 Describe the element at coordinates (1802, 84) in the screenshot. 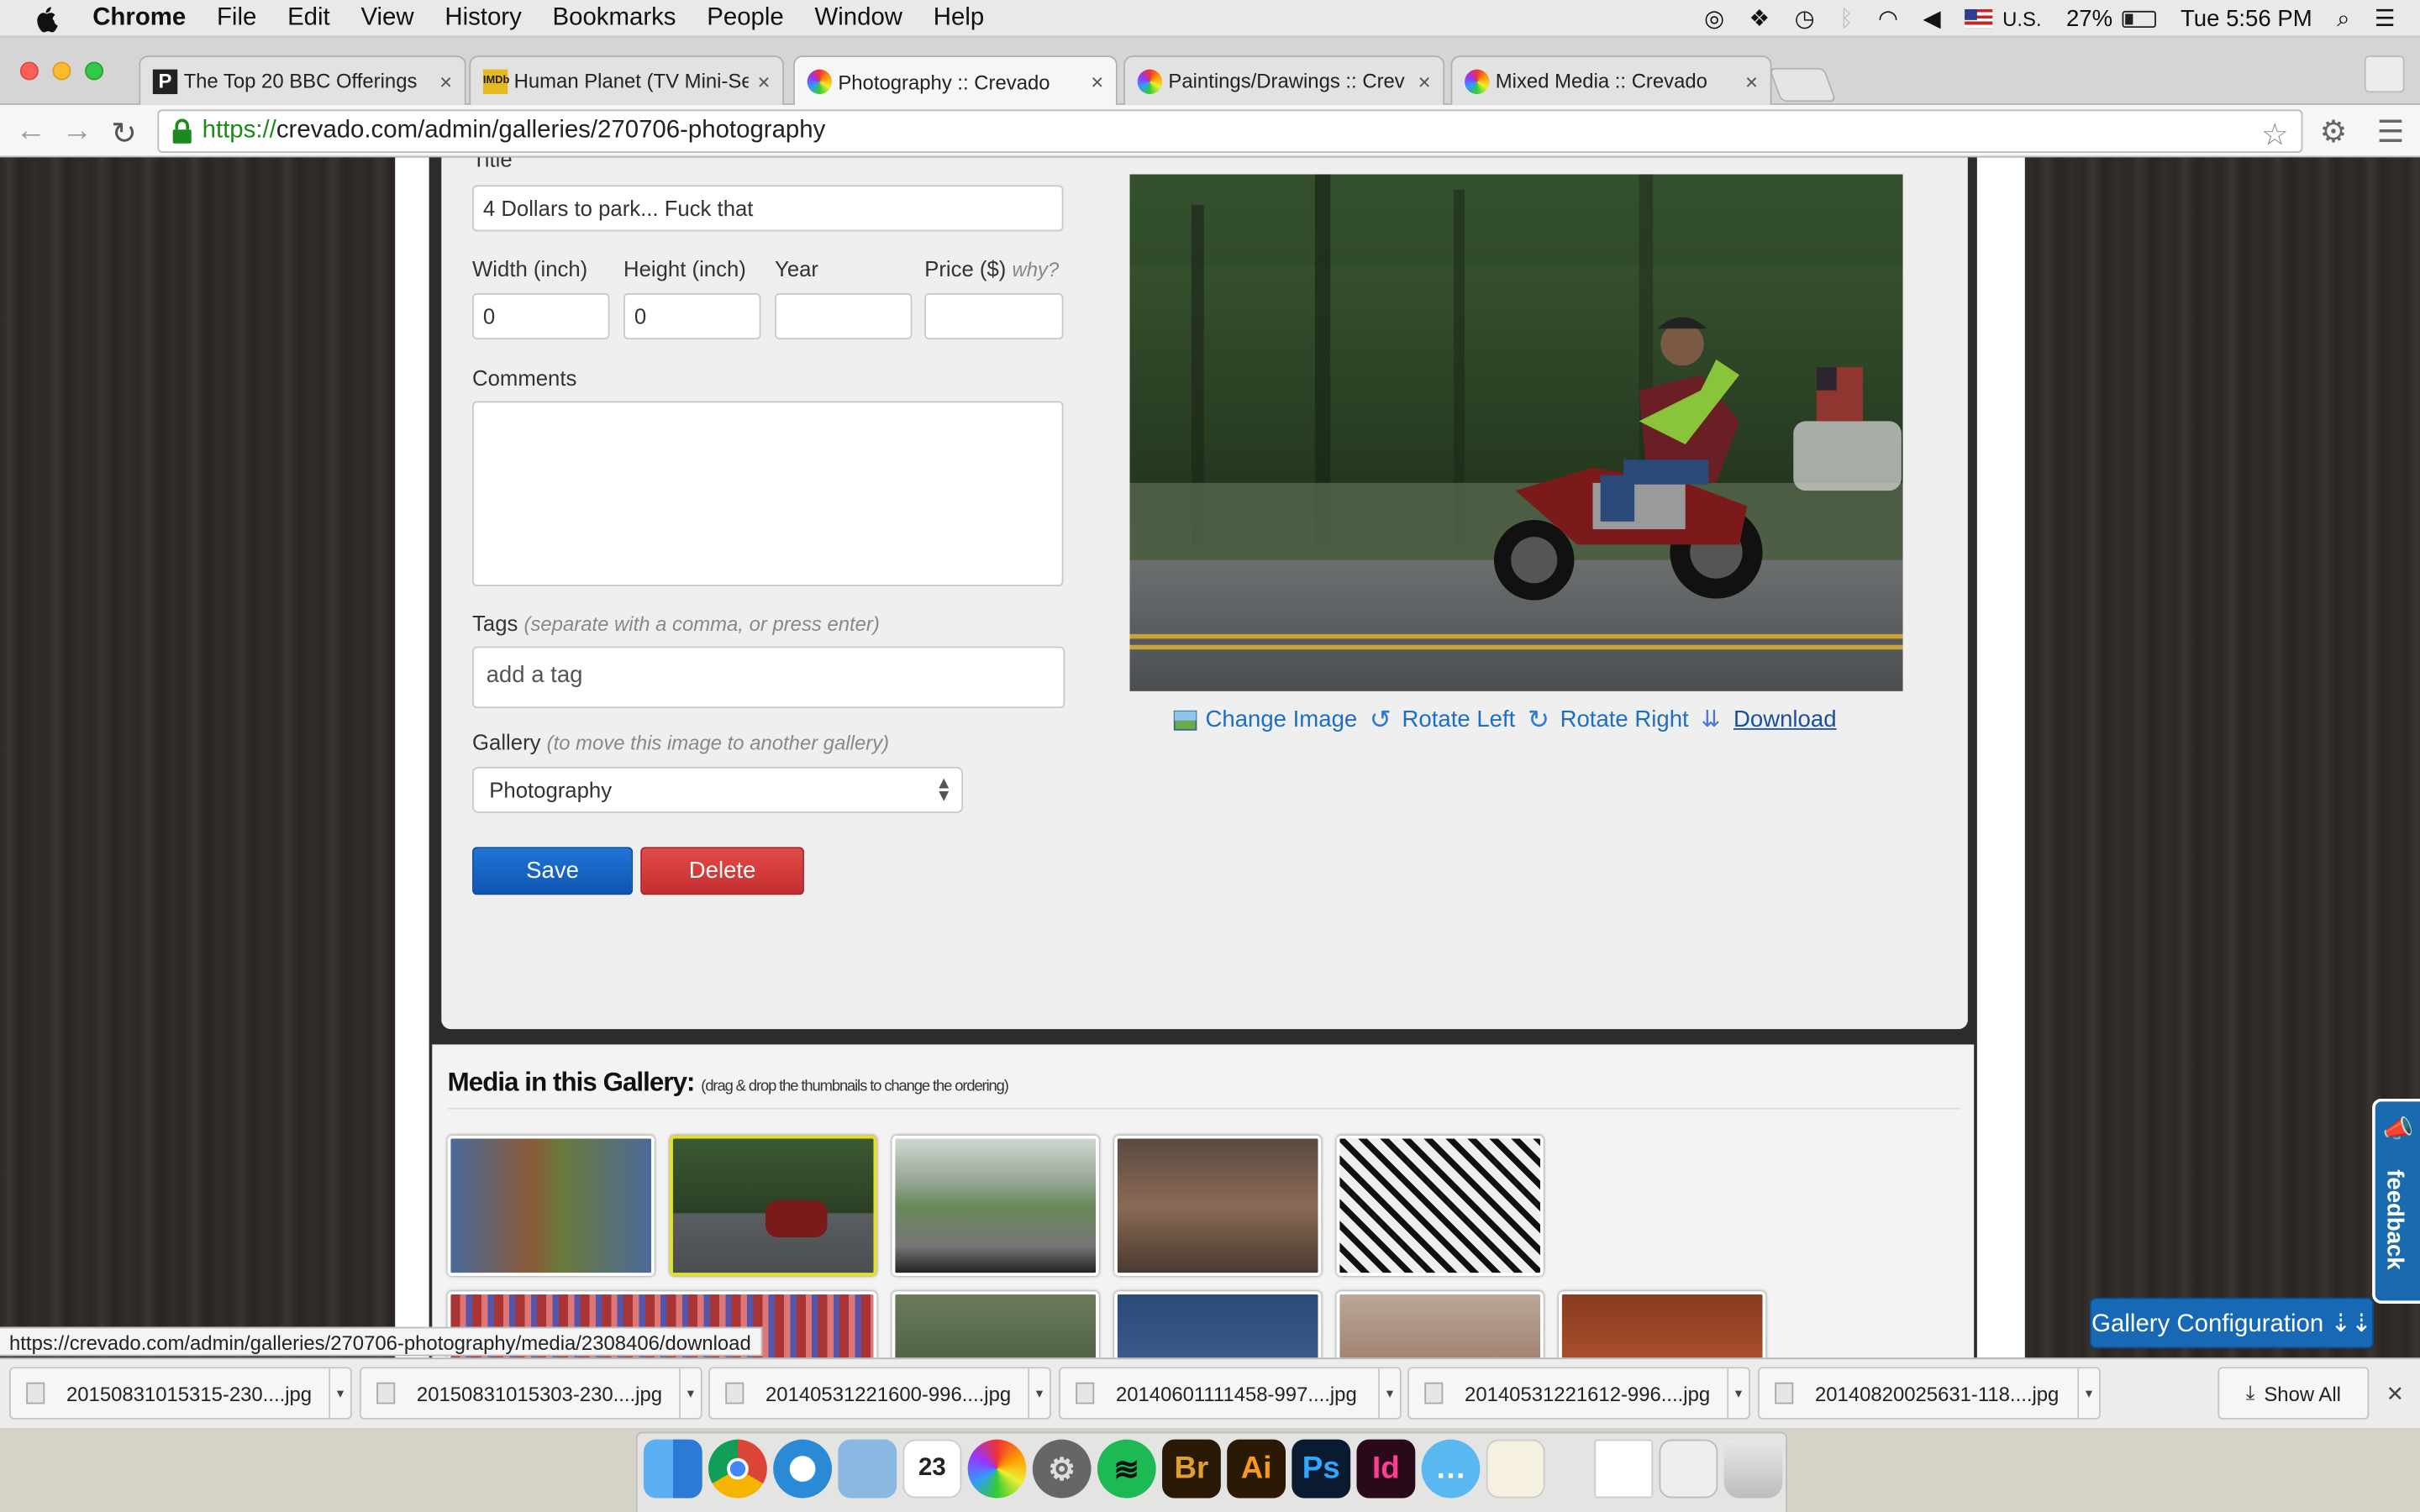

I see `new-tab-button` at that location.